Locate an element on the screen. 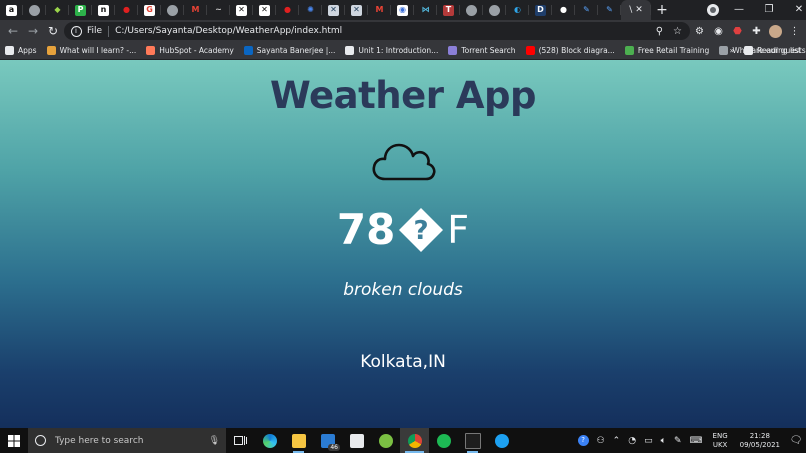 This screenshot has width=806, height=453. volume-icon: 🔈︎ is located at coordinates (663, 441).